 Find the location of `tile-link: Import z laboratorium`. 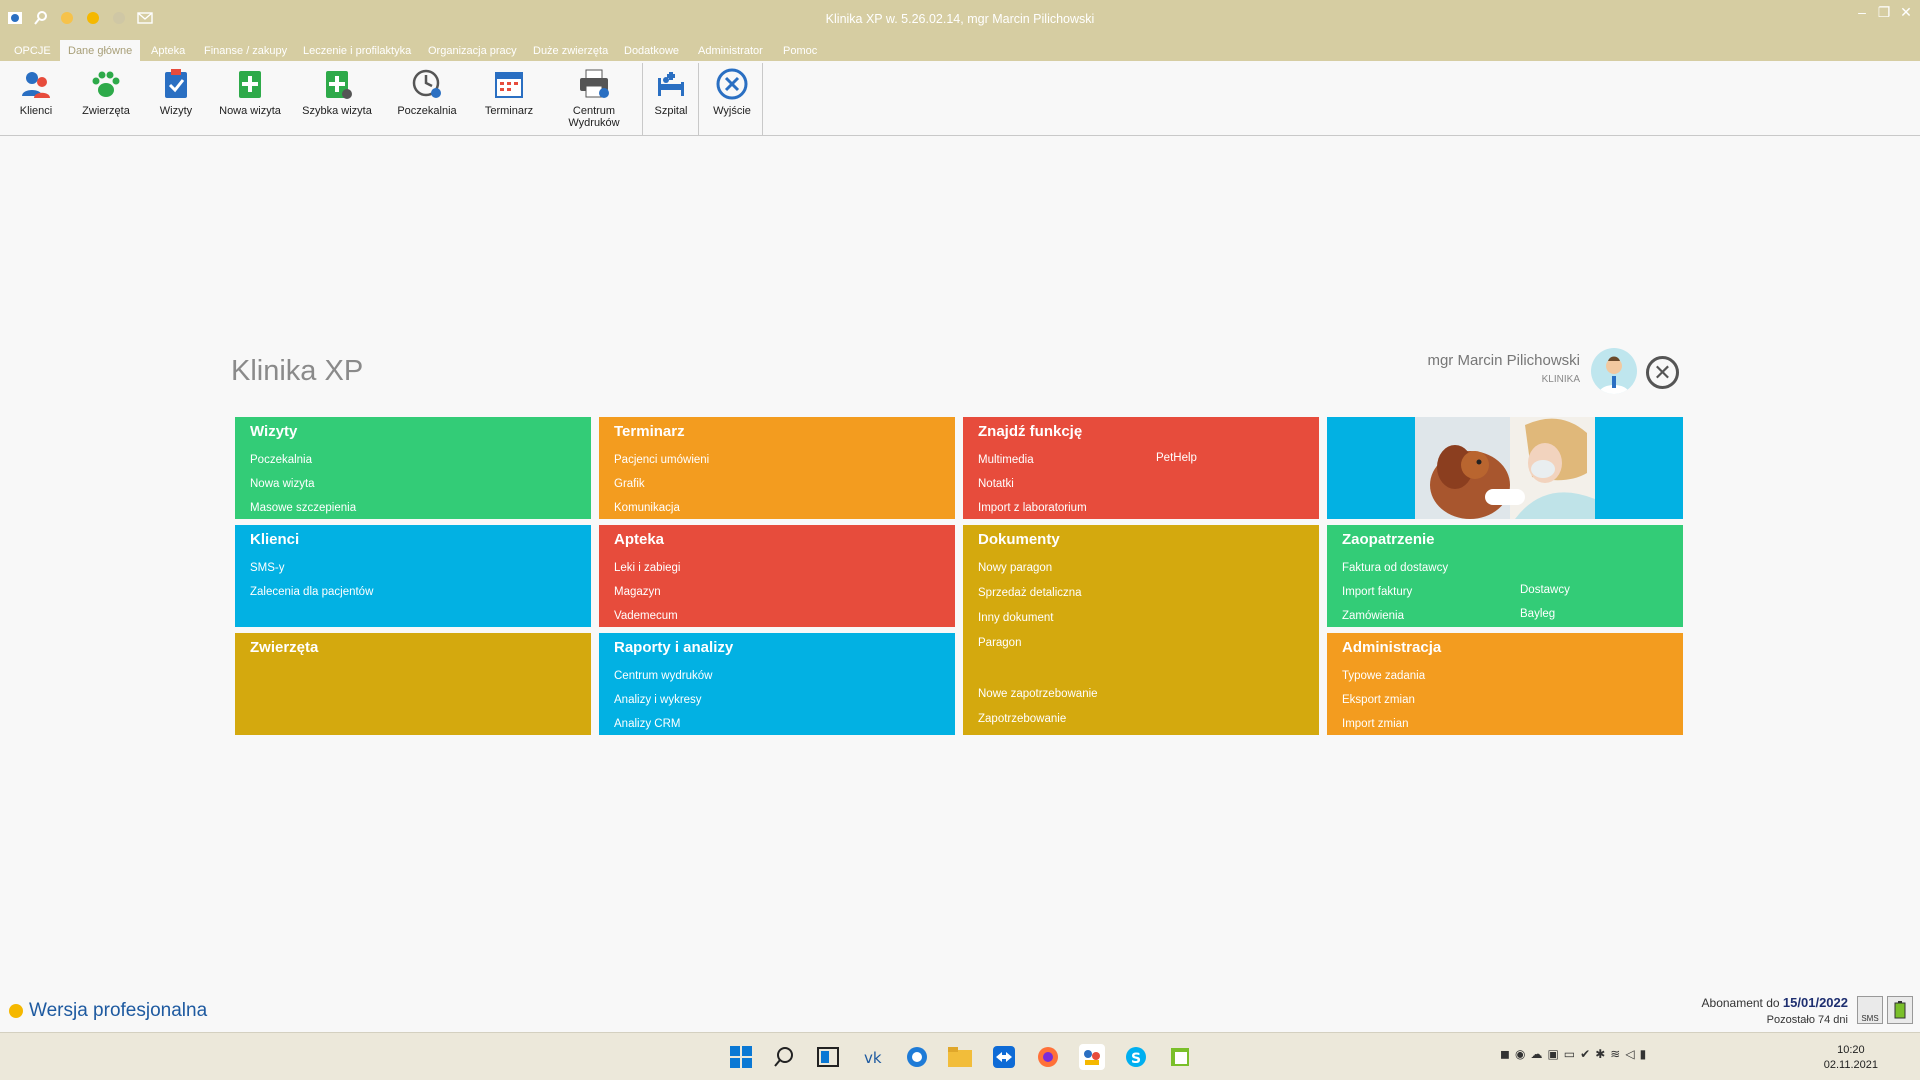

tile-link: Import z laboratorium is located at coordinates (1141, 508).